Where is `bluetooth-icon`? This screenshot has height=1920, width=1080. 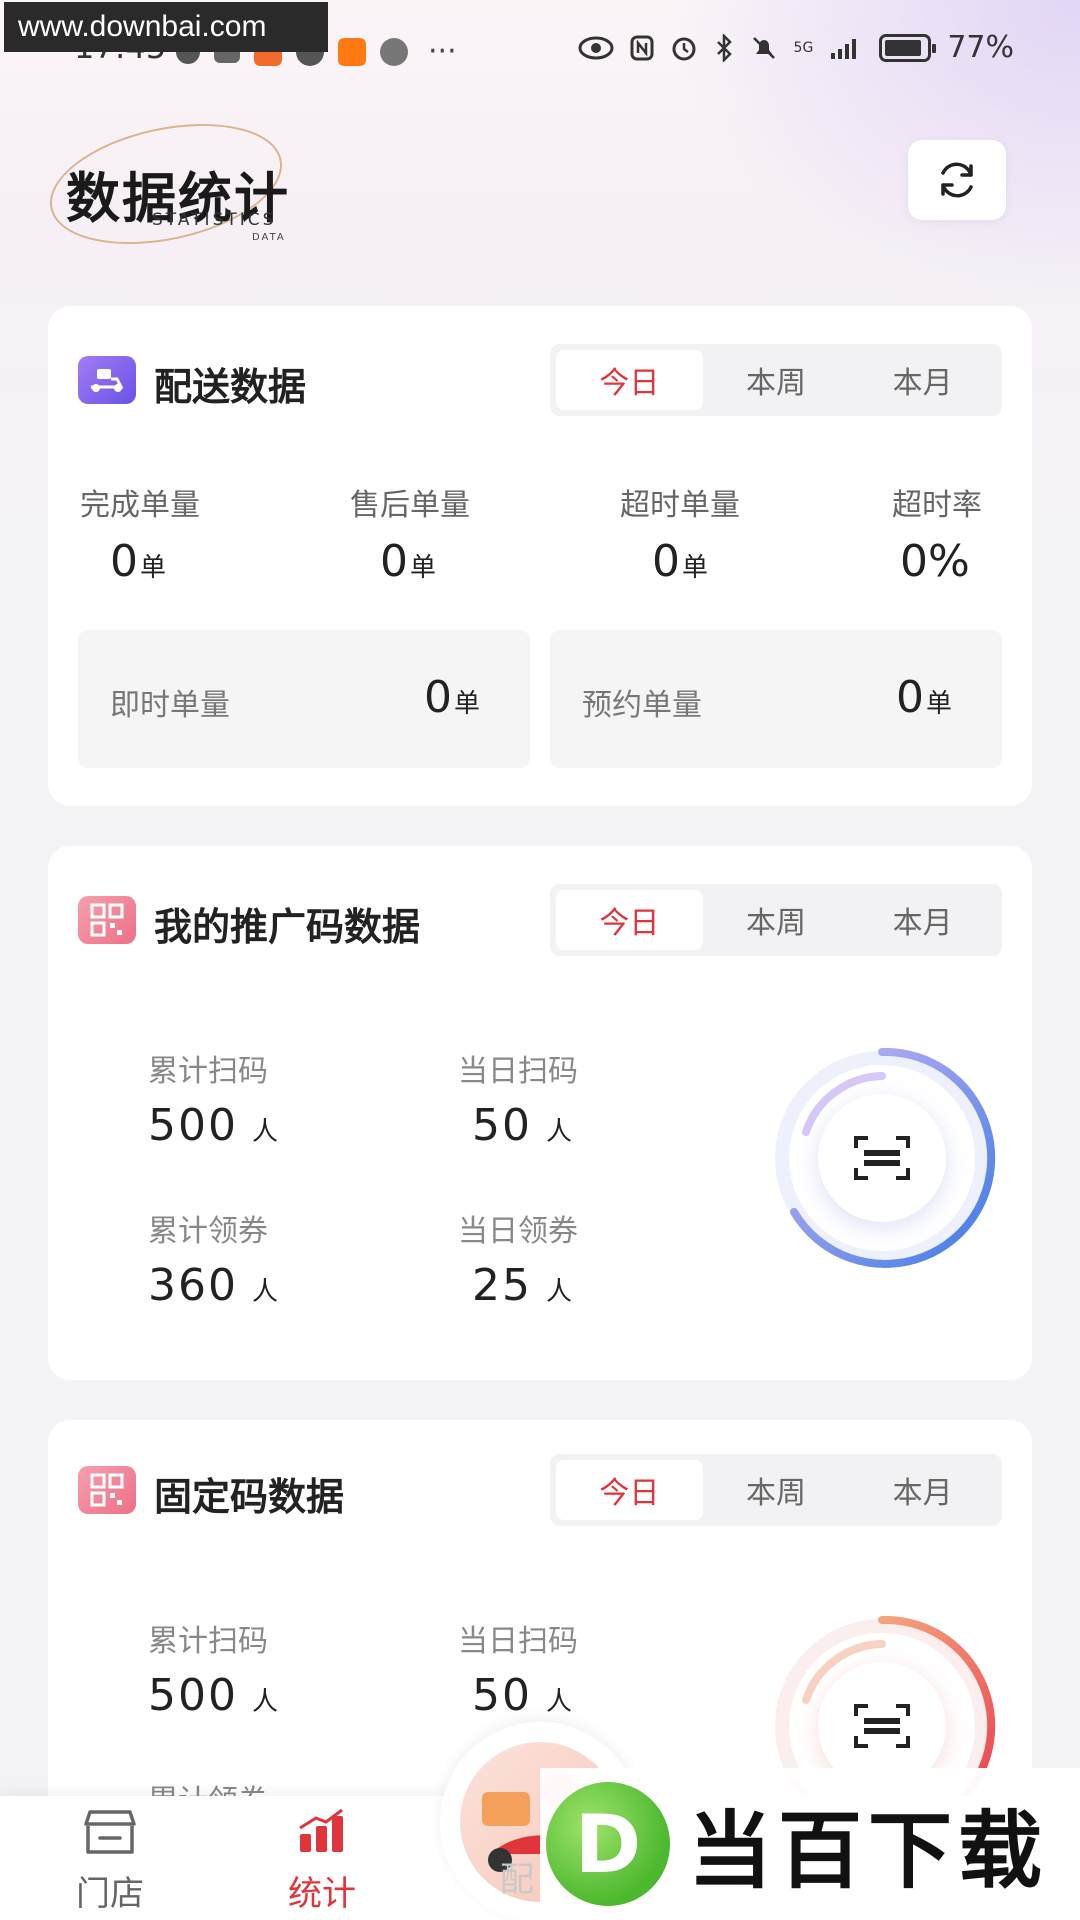
bluetooth-icon is located at coordinates (724, 47).